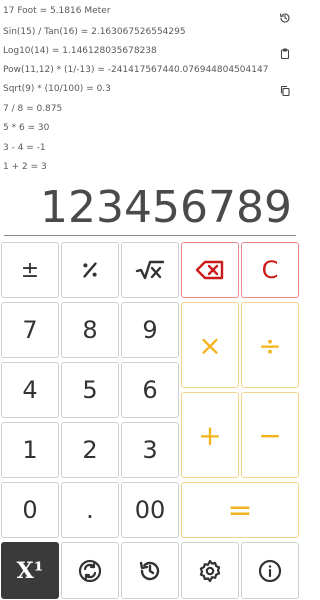 The width and height of the screenshot is (320, 600). What do you see at coordinates (150, 450) in the screenshot?
I see `key-3: 3` at bounding box center [150, 450].